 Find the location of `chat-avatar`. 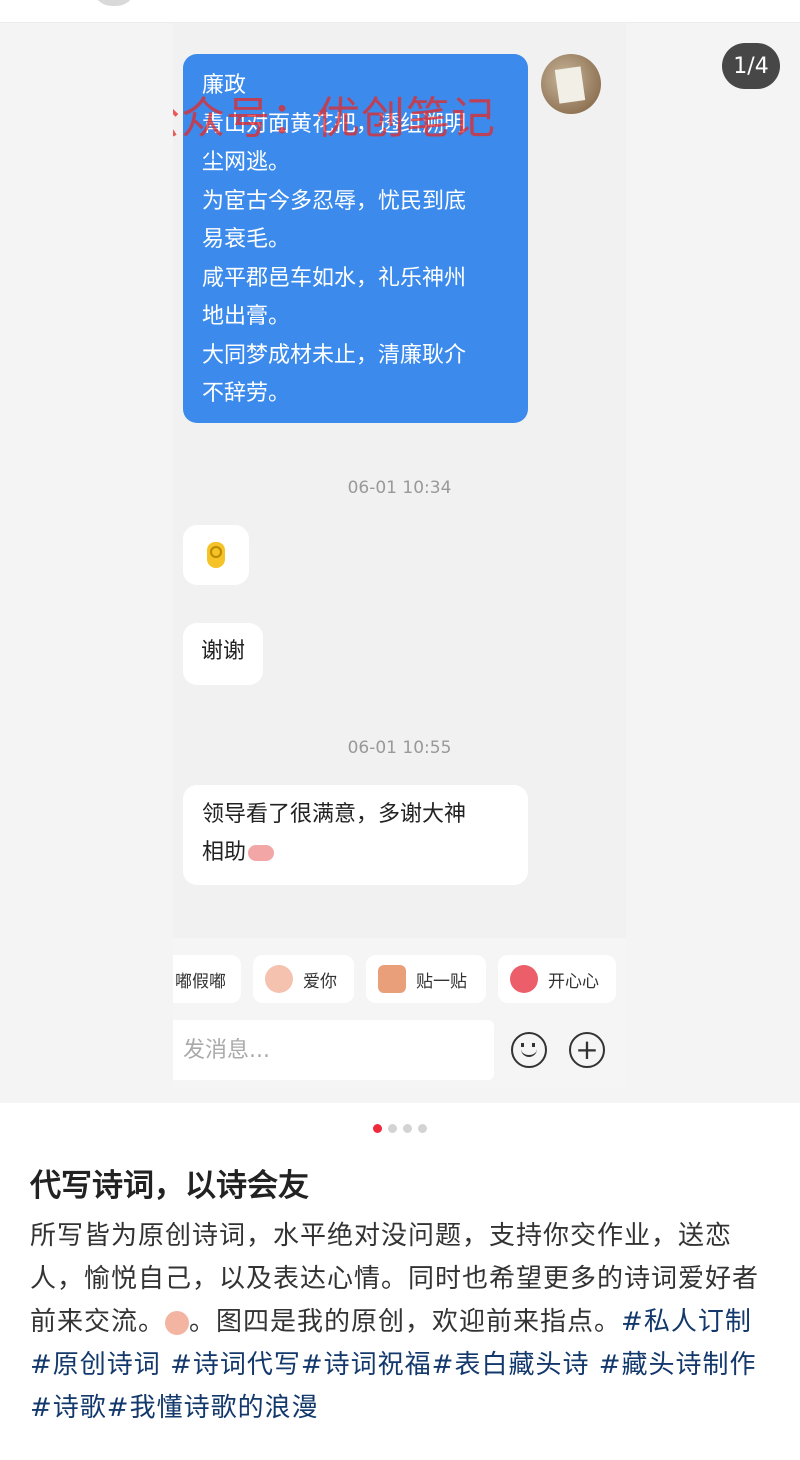

chat-avatar is located at coordinates (571, 84).